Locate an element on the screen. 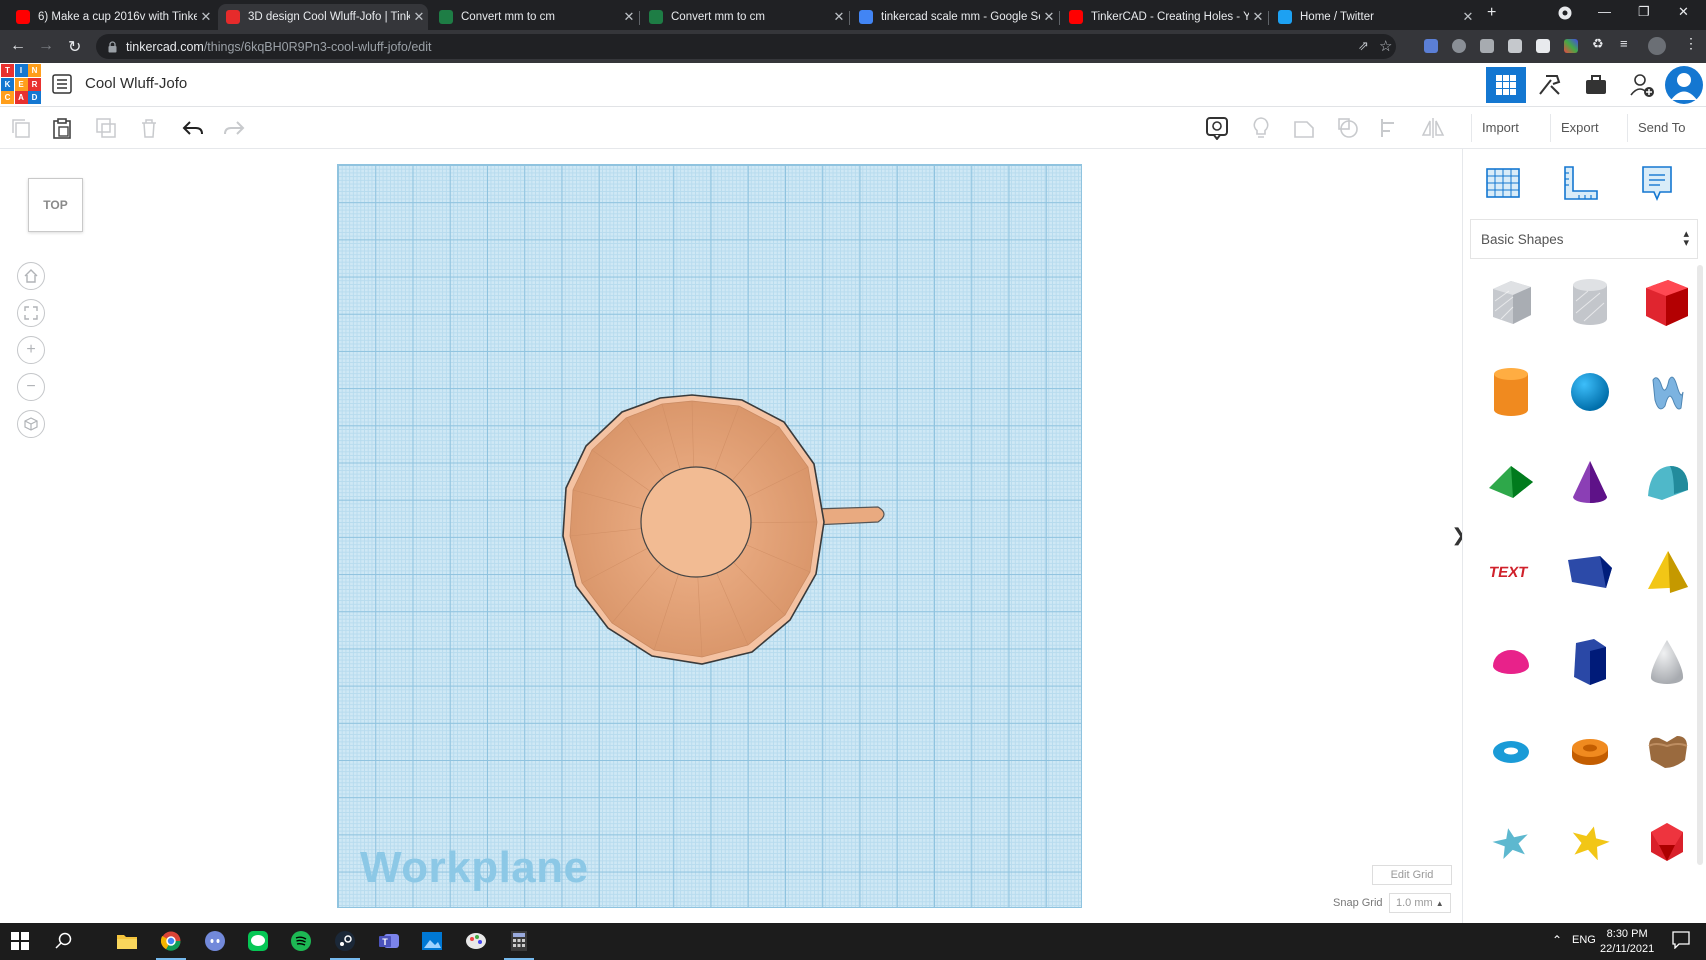 This screenshot has height=960, width=1706. snap-grid-select: 1.0 mm ▲ is located at coordinates (1420, 903).